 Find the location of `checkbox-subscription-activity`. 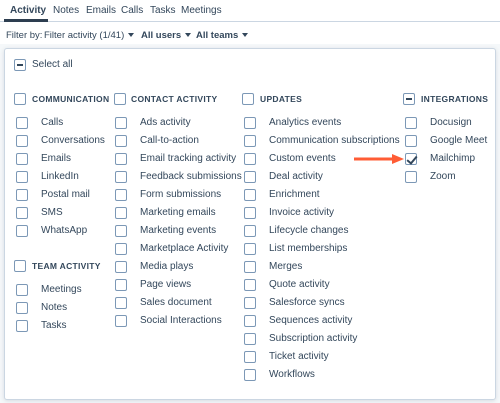

checkbox-subscription-activity is located at coordinates (250, 339).